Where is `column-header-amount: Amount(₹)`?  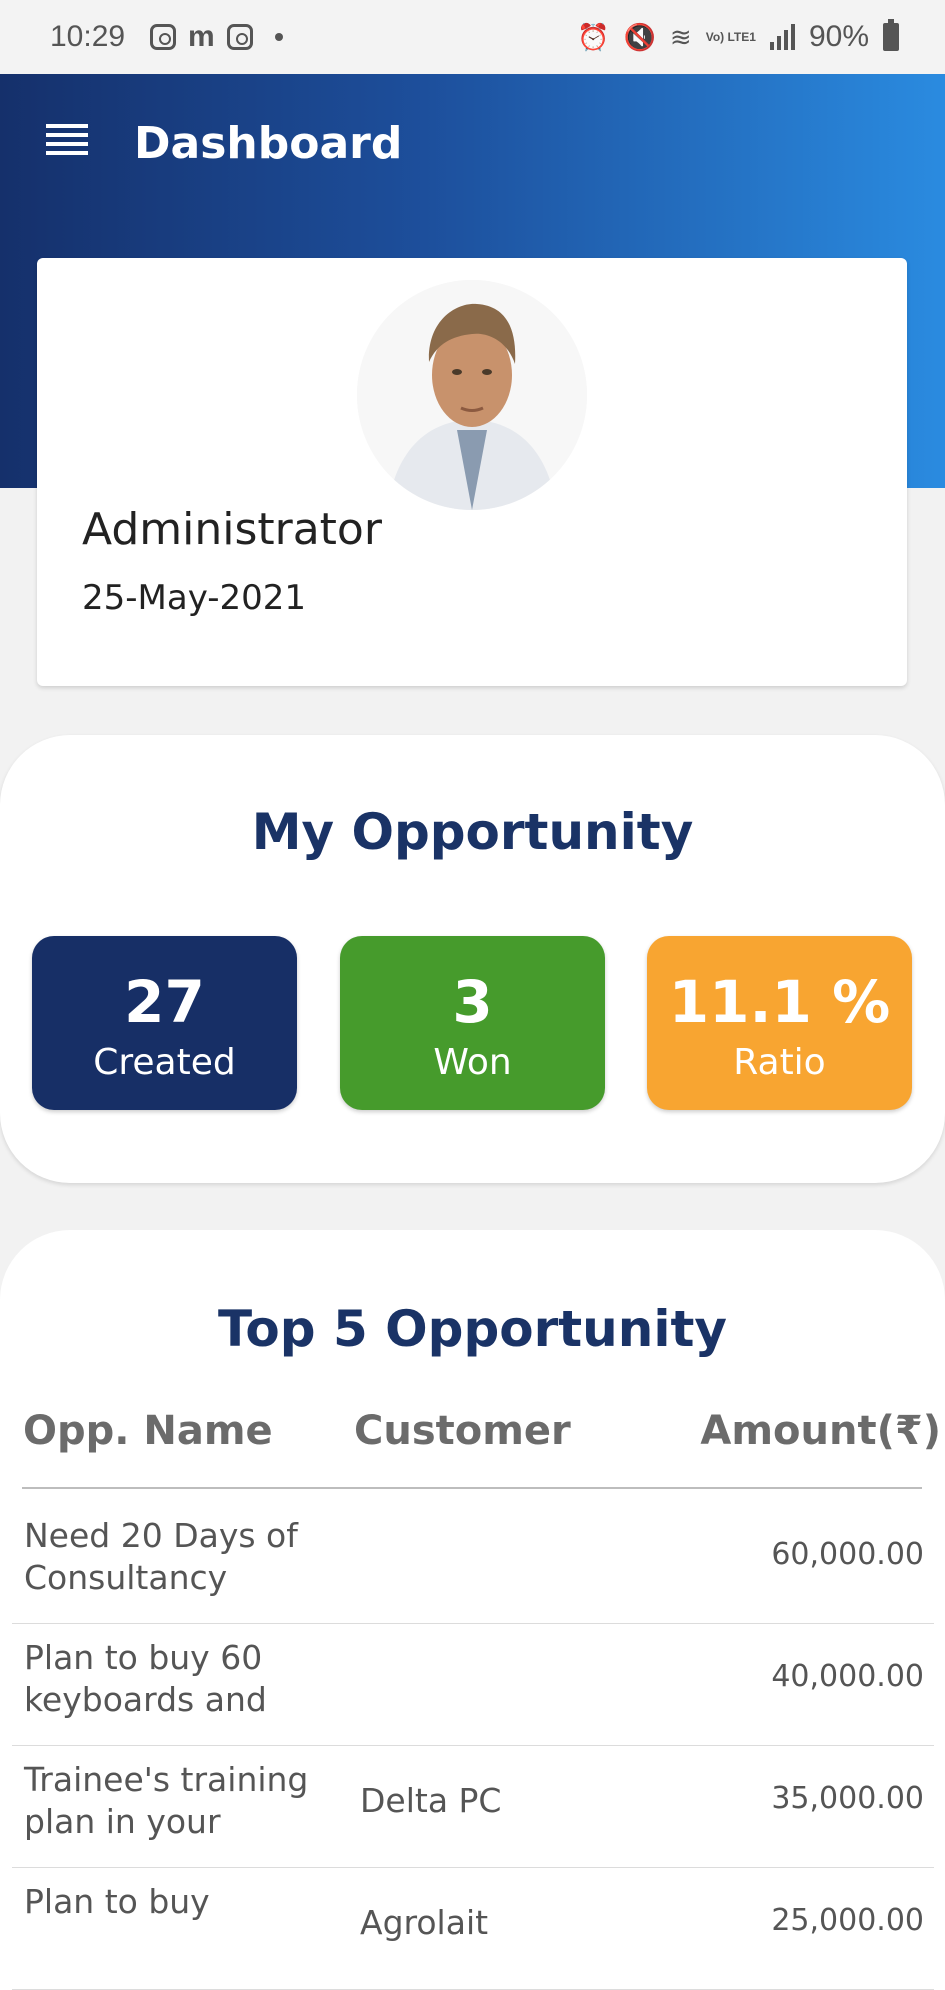 column-header-amount: Amount(₹) is located at coordinates (820, 1431).